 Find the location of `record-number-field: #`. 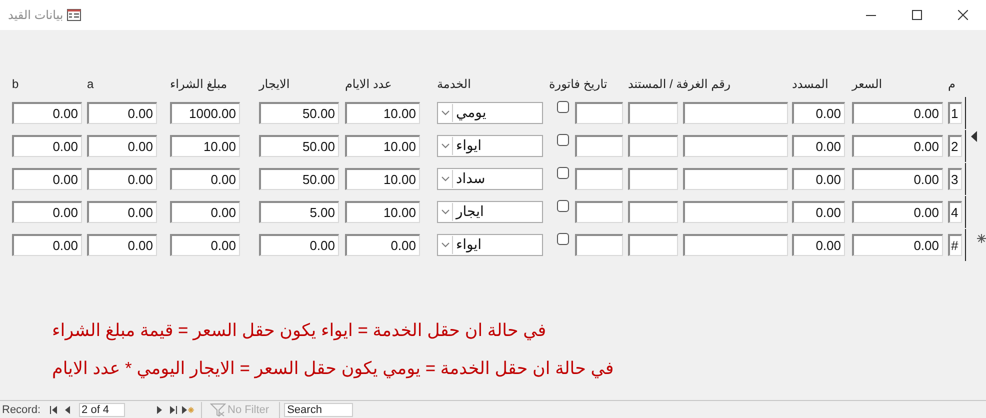

record-number-field: # is located at coordinates (955, 245).